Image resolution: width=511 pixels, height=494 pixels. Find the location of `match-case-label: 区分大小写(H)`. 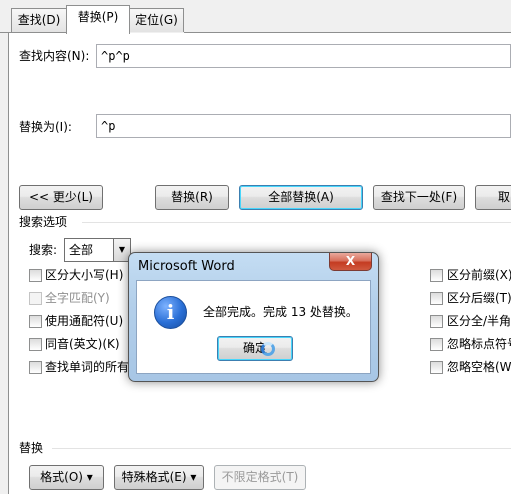

match-case-label: 区分大小写(H) is located at coordinates (84, 275).